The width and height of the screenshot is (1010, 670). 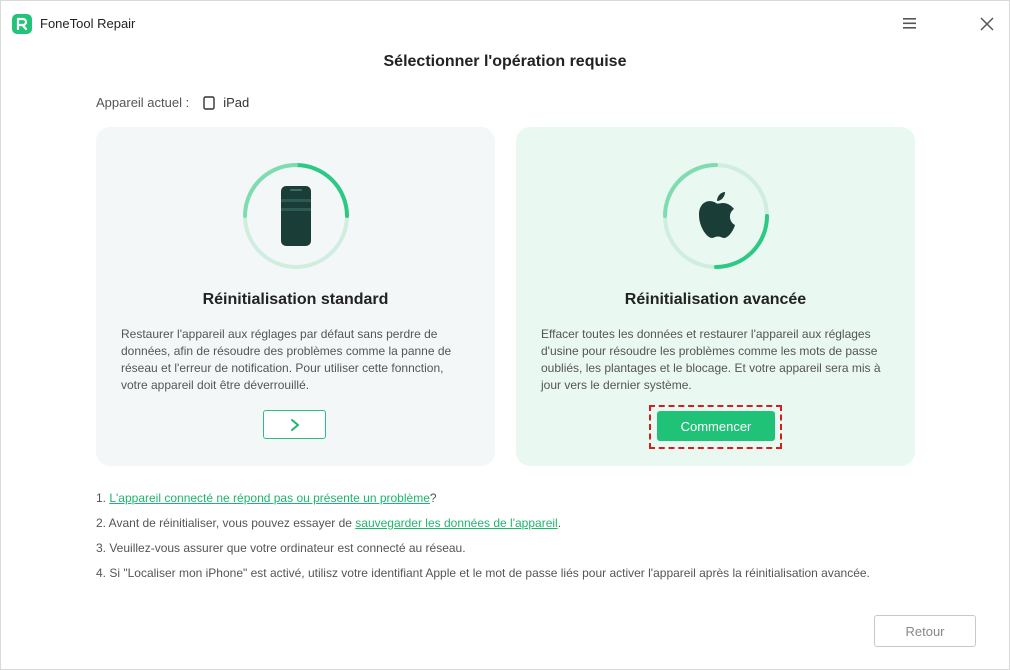 I want to click on ipad-icon, so click(x=209, y=102).